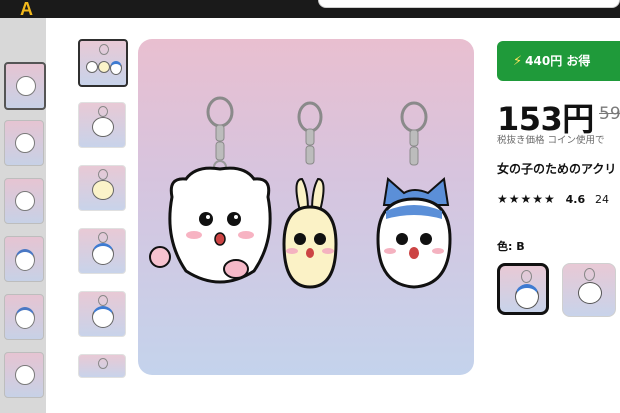  I want to click on discount-label: 440円 お得, so click(558, 61).